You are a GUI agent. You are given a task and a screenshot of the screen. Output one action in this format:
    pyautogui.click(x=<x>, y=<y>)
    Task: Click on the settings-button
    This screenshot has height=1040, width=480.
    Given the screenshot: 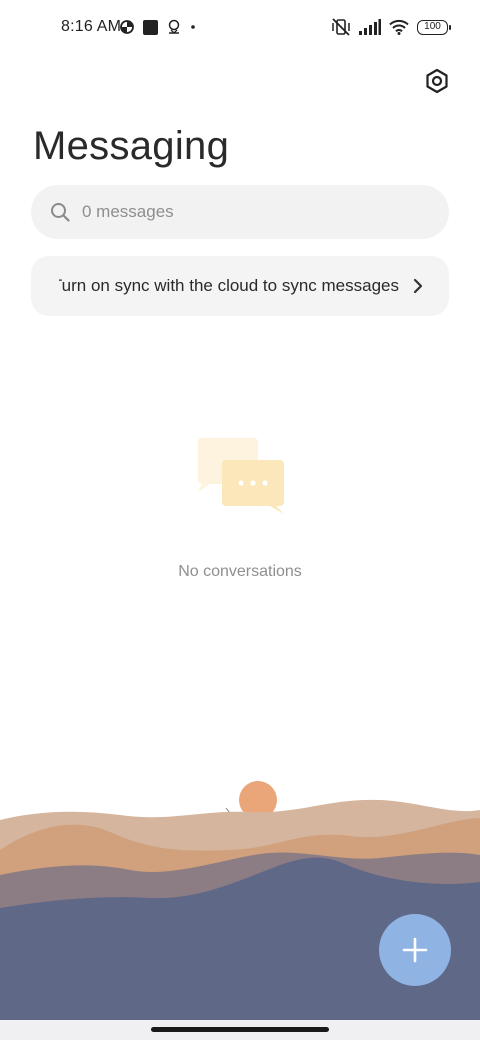 What is the action you would take?
    pyautogui.click(x=437, y=81)
    